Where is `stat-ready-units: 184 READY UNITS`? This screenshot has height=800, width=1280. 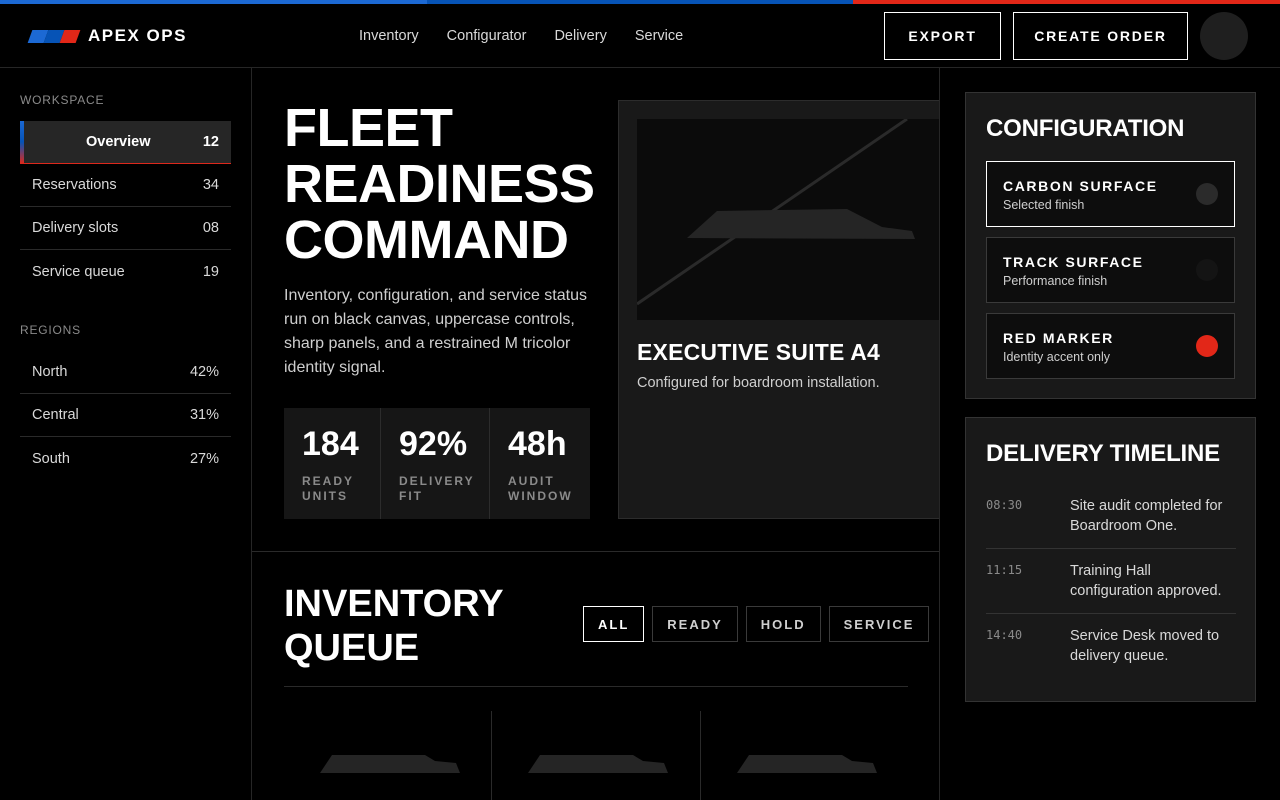
stat-ready-units: 184 READY UNITS is located at coordinates (332, 463).